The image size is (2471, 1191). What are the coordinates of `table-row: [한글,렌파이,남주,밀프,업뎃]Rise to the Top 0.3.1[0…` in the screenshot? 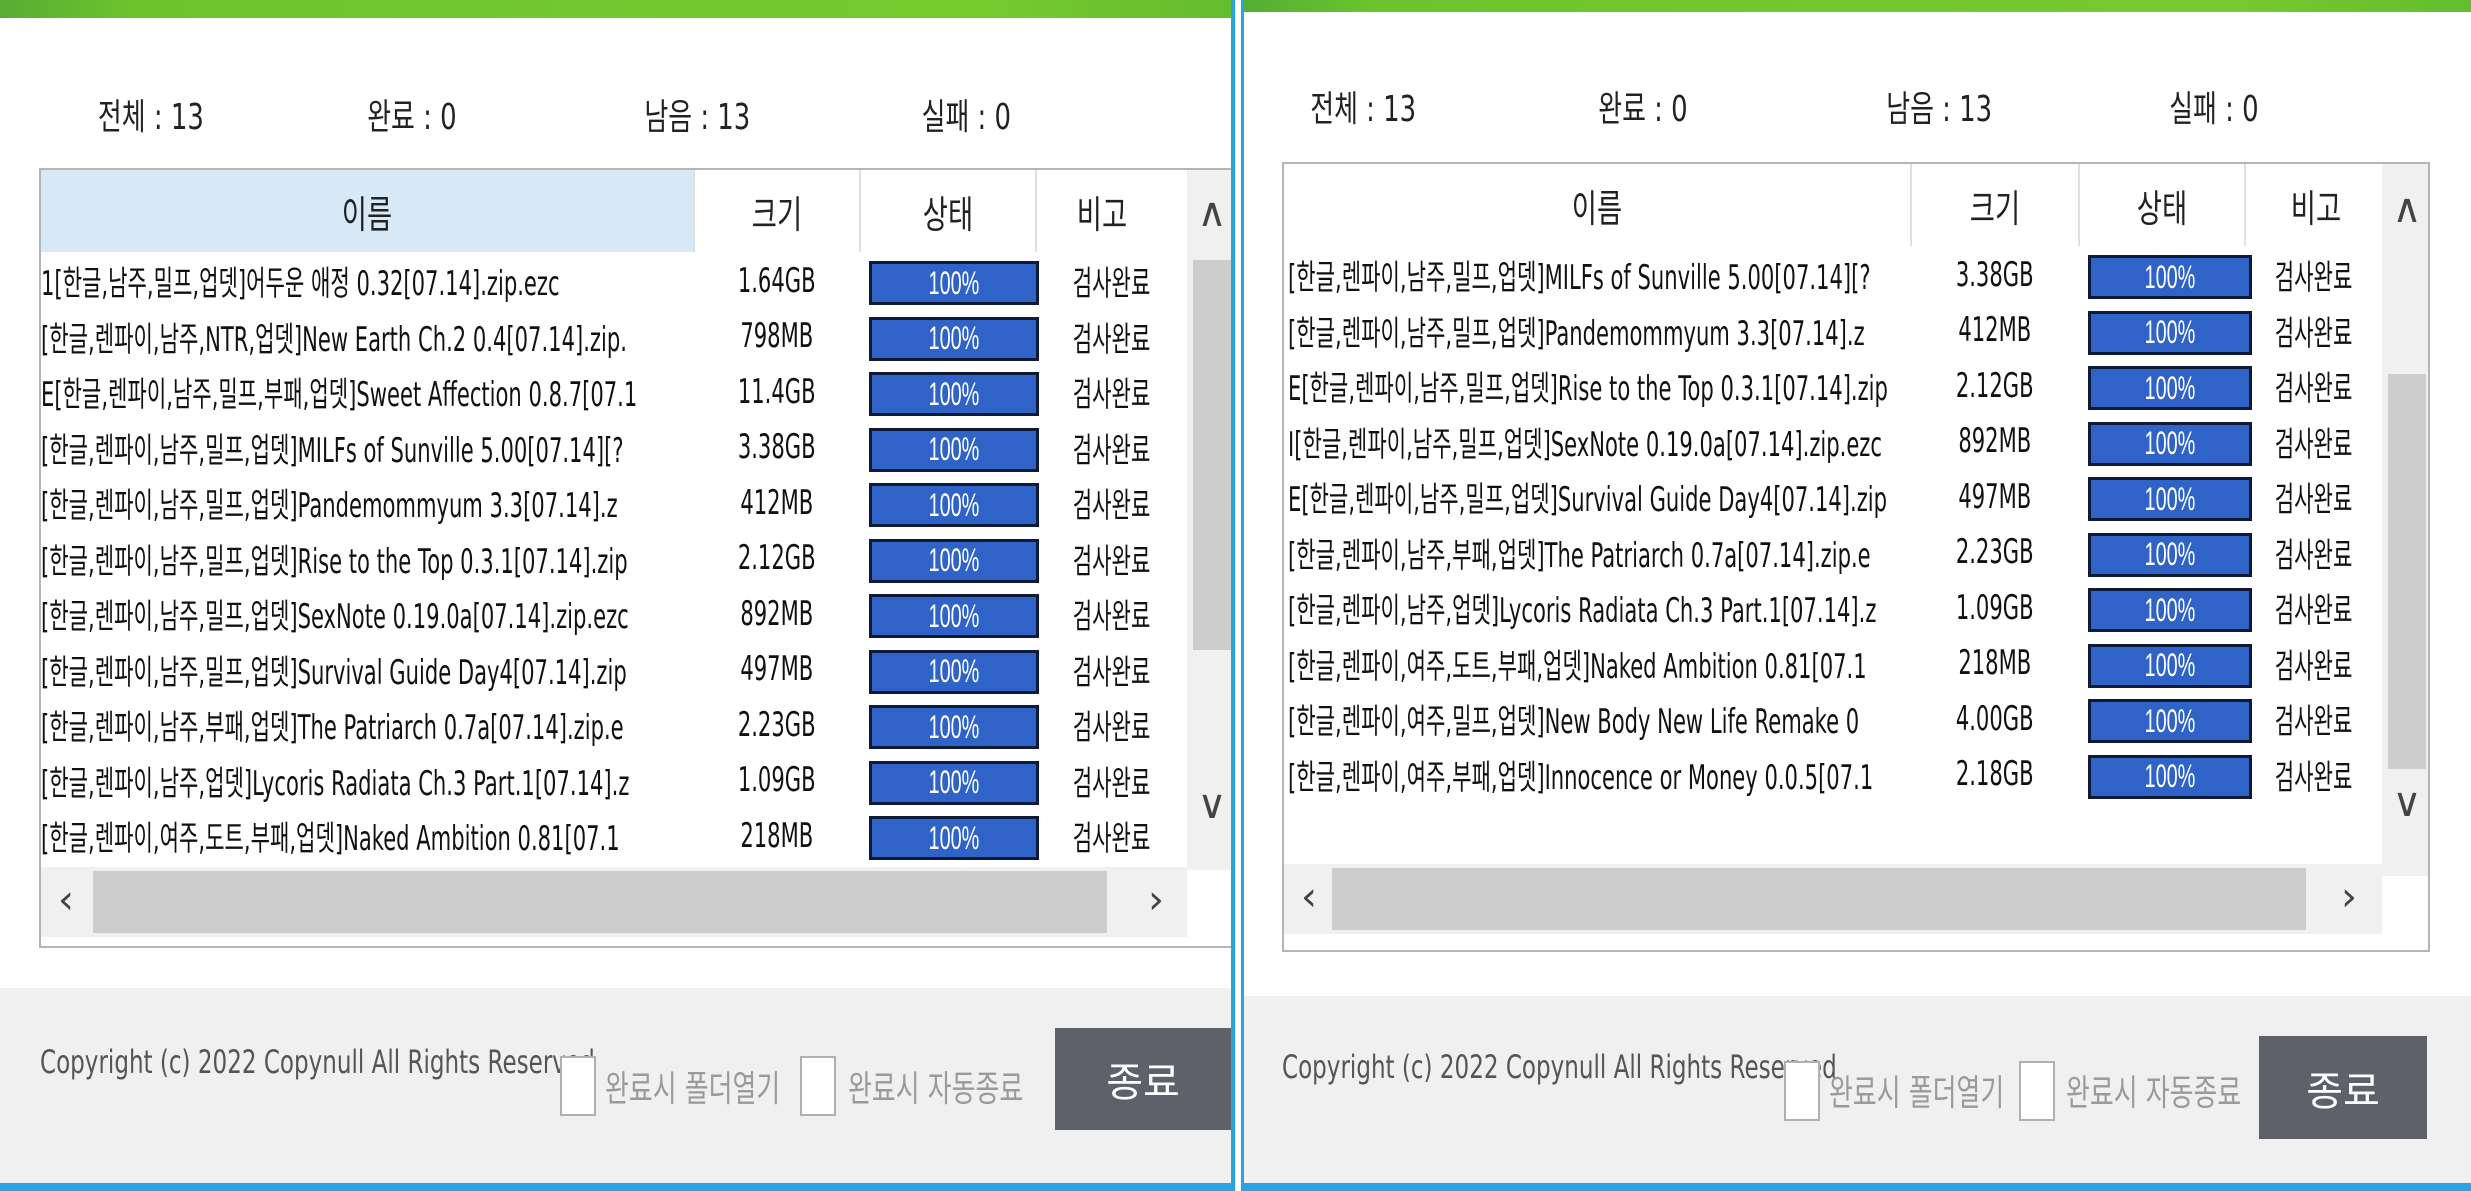 It's located at (614, 558).